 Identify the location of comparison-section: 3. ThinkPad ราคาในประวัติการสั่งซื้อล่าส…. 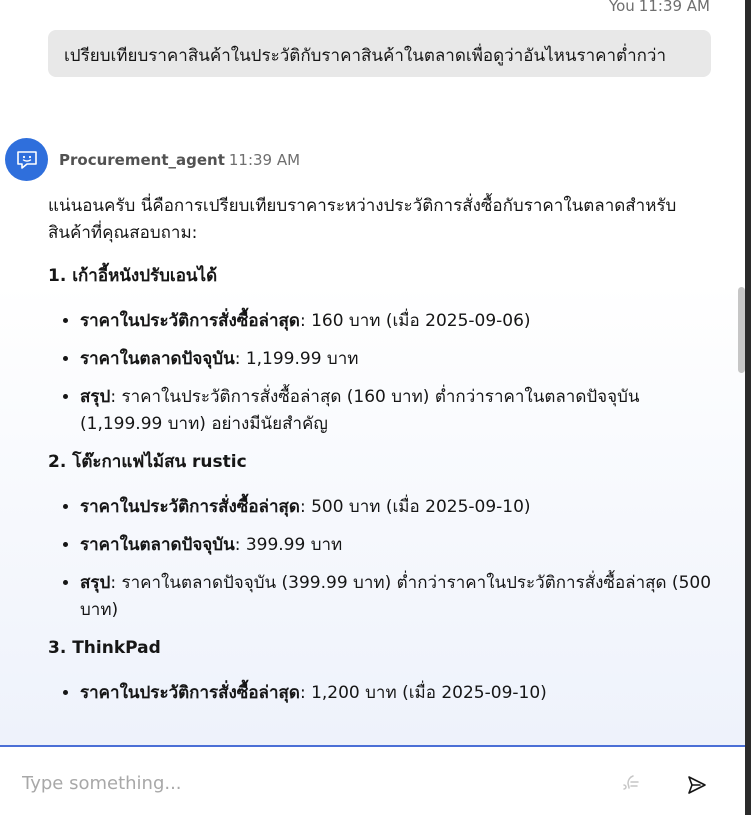
(383, 671).